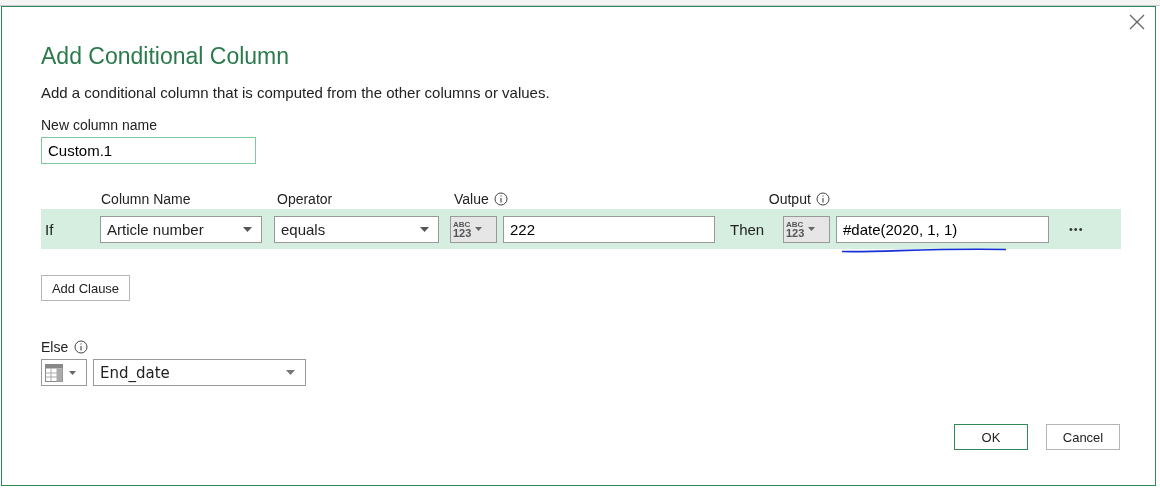 This screenshot has width=1160, height=489. I want to click on close-icon, so click(1137, 22).